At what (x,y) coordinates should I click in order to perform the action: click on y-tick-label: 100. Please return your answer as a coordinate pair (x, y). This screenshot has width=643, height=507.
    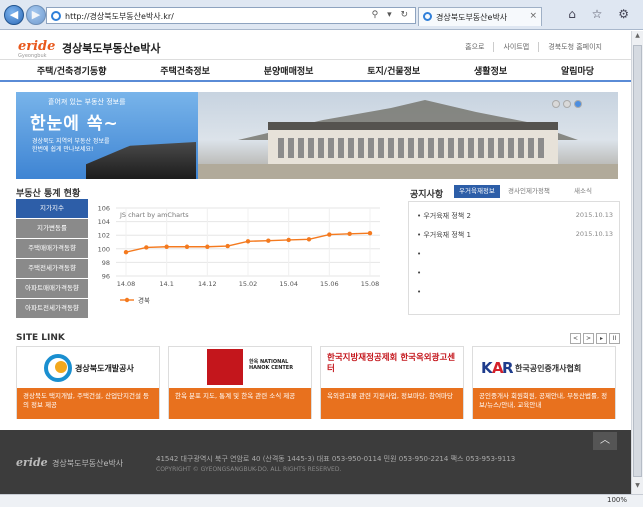
    Looking at the image, I should click on (104, 249).